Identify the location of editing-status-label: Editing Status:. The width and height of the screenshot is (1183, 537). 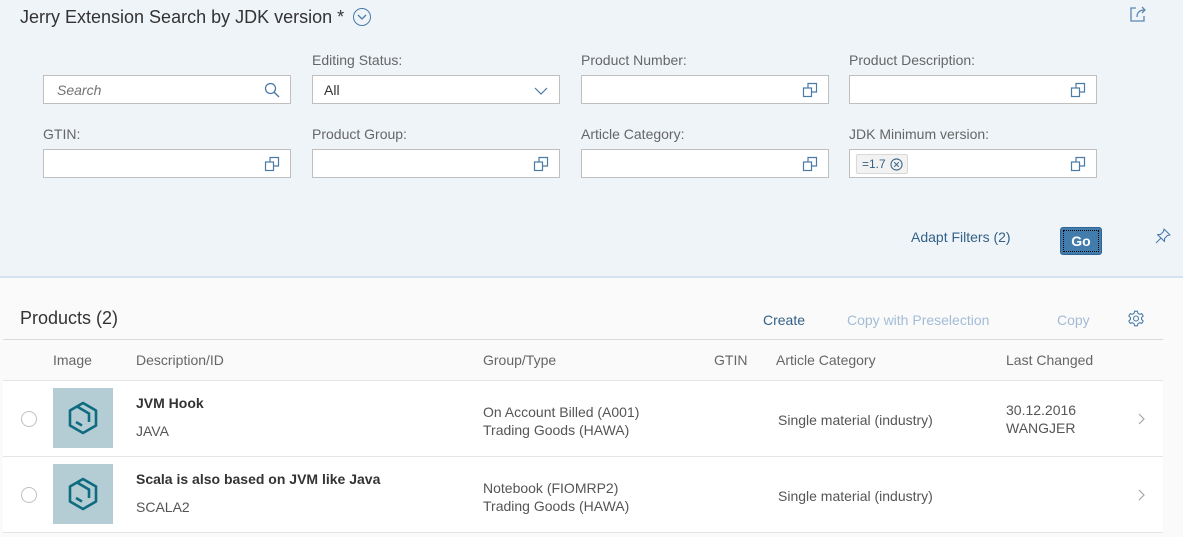
(357, 60).